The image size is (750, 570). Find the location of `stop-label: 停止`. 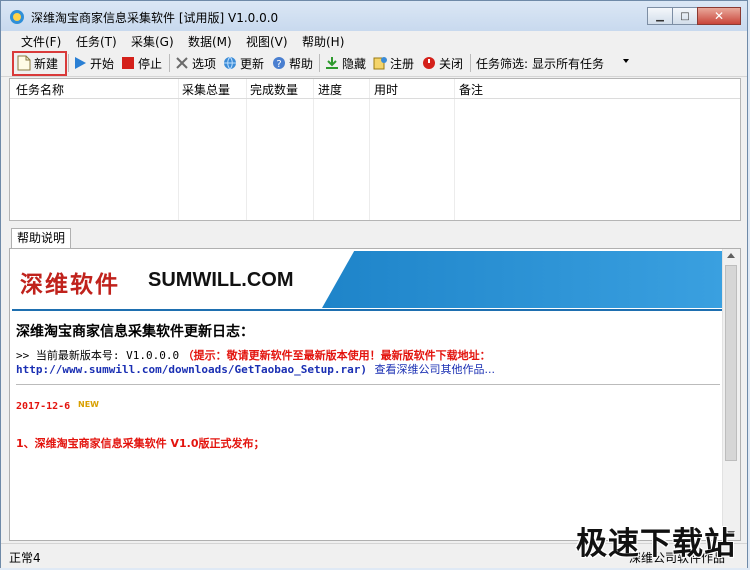

stop-label: 停止 is located at coordinates (150, 63).